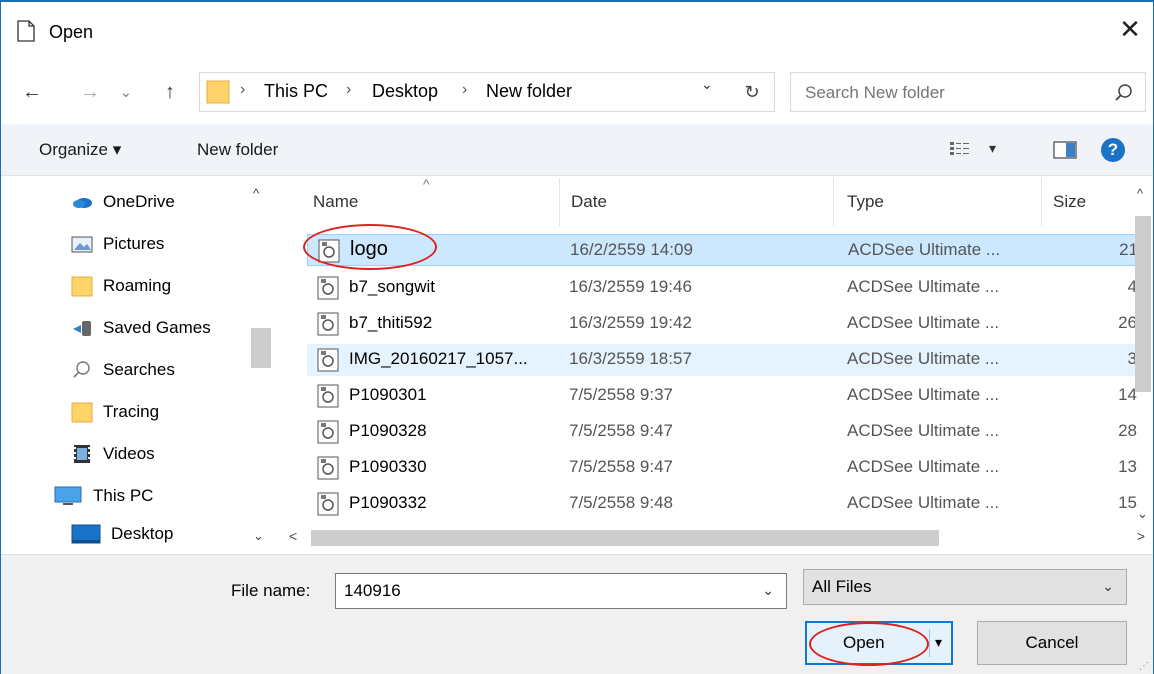 The height and width of the screenshot is (674, 1154). I want to click on list-scrollbar-thumb, so click(1143, 304).